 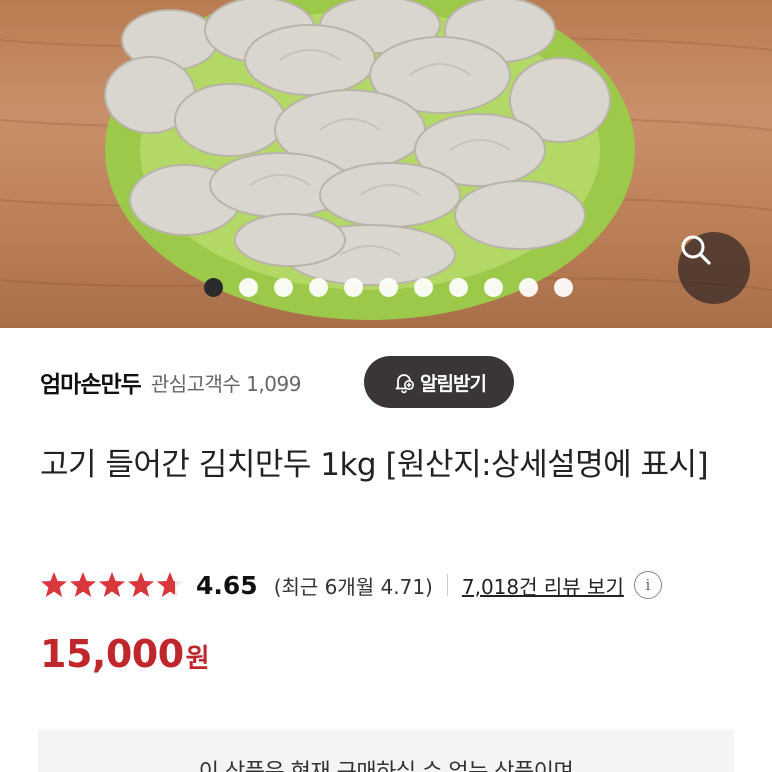 I want to click on store-name: 엄마손만두, so click(x=91, y=382).